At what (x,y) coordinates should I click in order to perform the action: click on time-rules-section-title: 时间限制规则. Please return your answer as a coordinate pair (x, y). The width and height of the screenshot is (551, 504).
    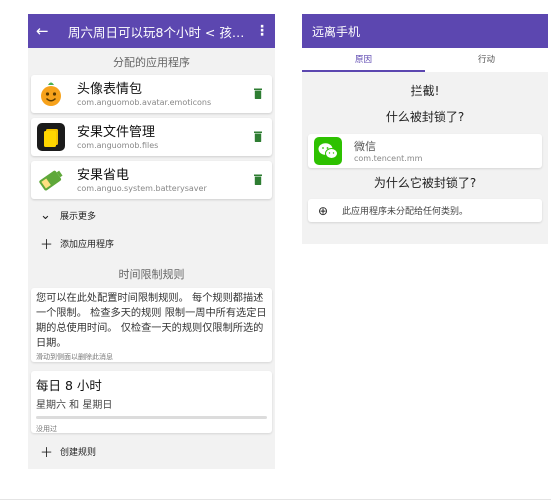
    Looking at the image, I should click on (151, 274).